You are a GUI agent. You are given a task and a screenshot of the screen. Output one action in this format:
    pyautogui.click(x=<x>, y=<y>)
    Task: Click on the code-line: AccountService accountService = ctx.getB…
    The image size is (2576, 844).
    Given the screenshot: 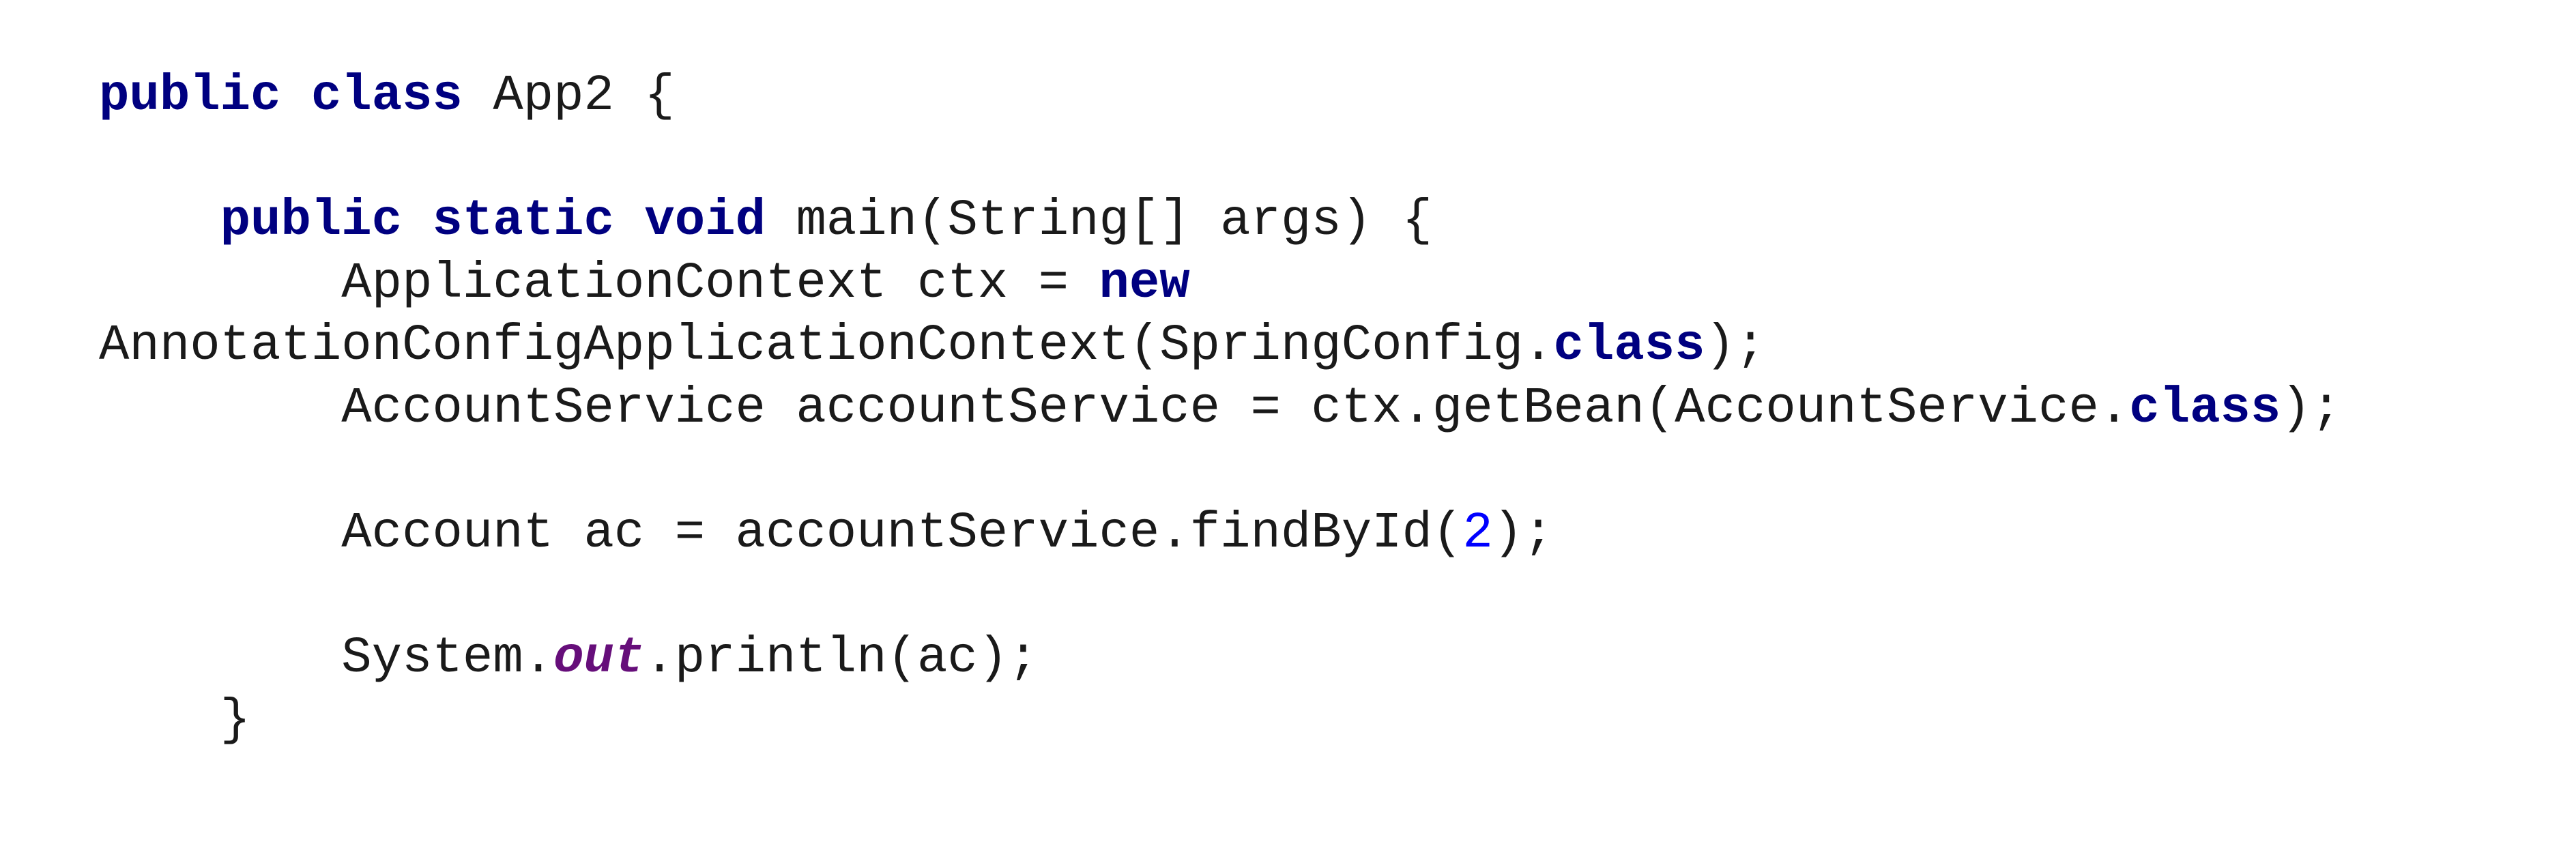 What is the action you would take?
    pyautogui.click(x=1220, y=409)
    